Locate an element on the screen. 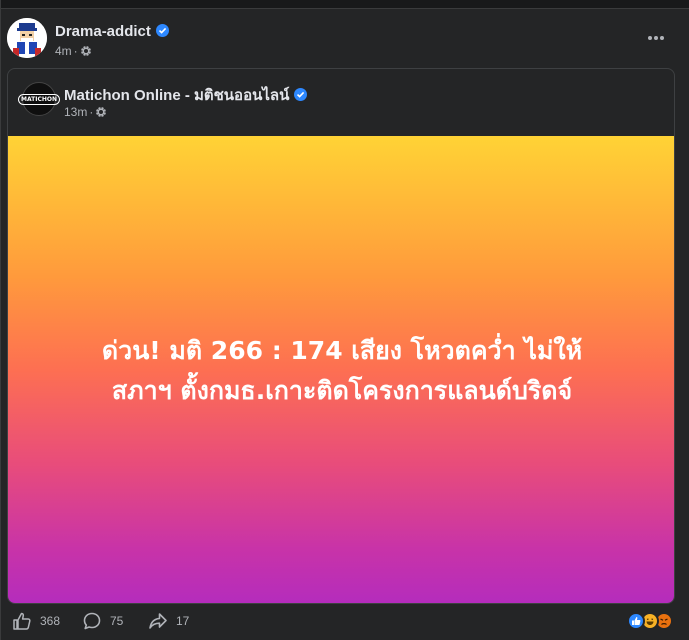  post-meta: 4m · is located at coordinates (73, 52).